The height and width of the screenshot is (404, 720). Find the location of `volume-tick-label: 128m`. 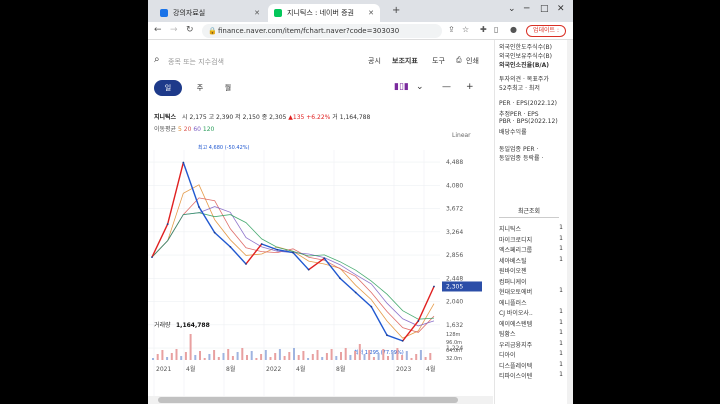

volume-tick-label: 128m is located at coordinates (453, 335).